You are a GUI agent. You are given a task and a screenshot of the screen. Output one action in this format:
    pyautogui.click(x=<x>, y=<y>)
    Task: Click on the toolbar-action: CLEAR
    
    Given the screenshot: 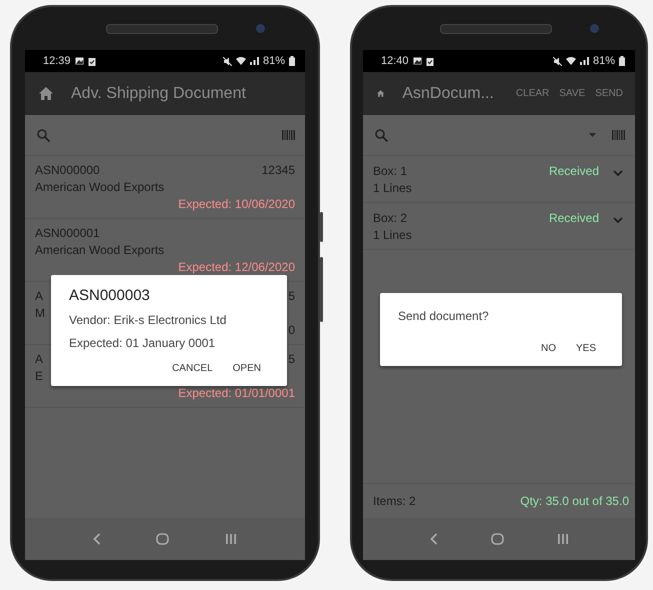 What is the action you would take?
    pyautogui.click(x=533, y=93)
    